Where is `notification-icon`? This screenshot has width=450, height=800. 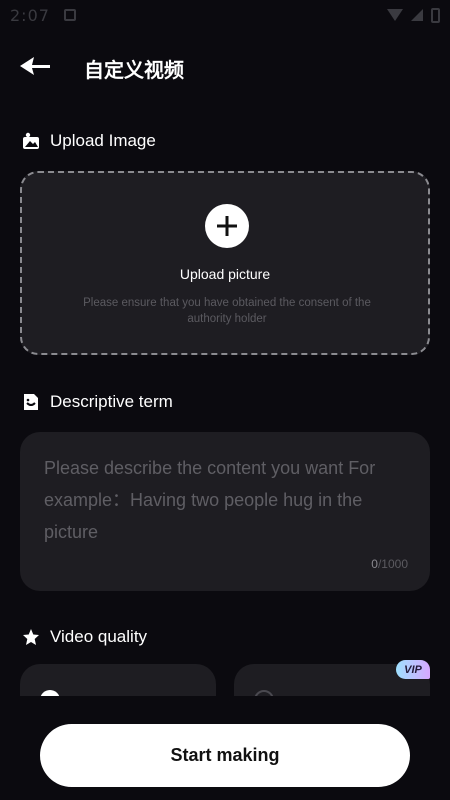
notification-icon is located at coordinates (69, 15).